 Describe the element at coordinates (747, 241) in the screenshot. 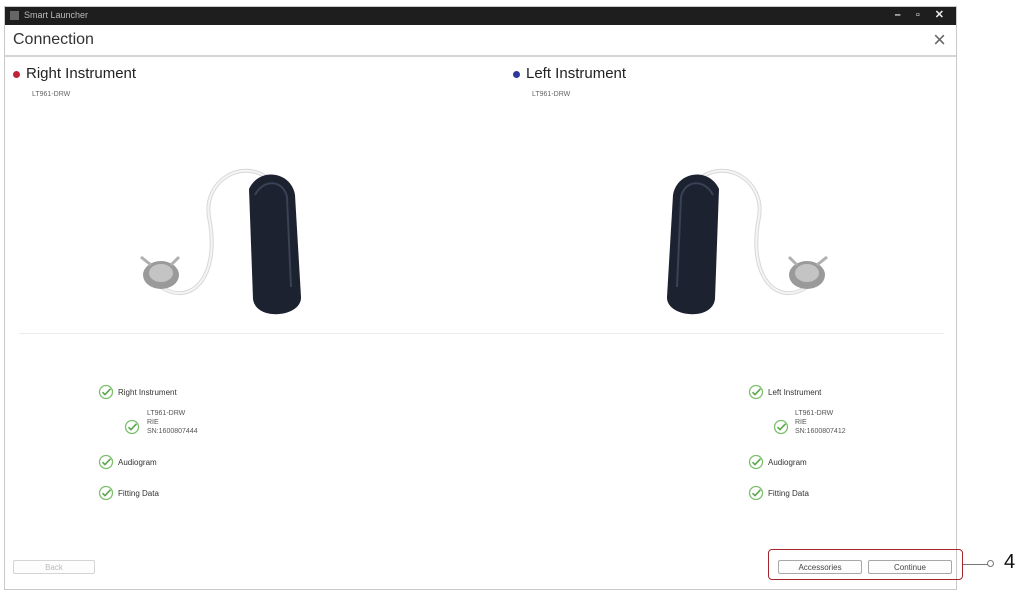

I see `left-hearing-aid-image` at that location.